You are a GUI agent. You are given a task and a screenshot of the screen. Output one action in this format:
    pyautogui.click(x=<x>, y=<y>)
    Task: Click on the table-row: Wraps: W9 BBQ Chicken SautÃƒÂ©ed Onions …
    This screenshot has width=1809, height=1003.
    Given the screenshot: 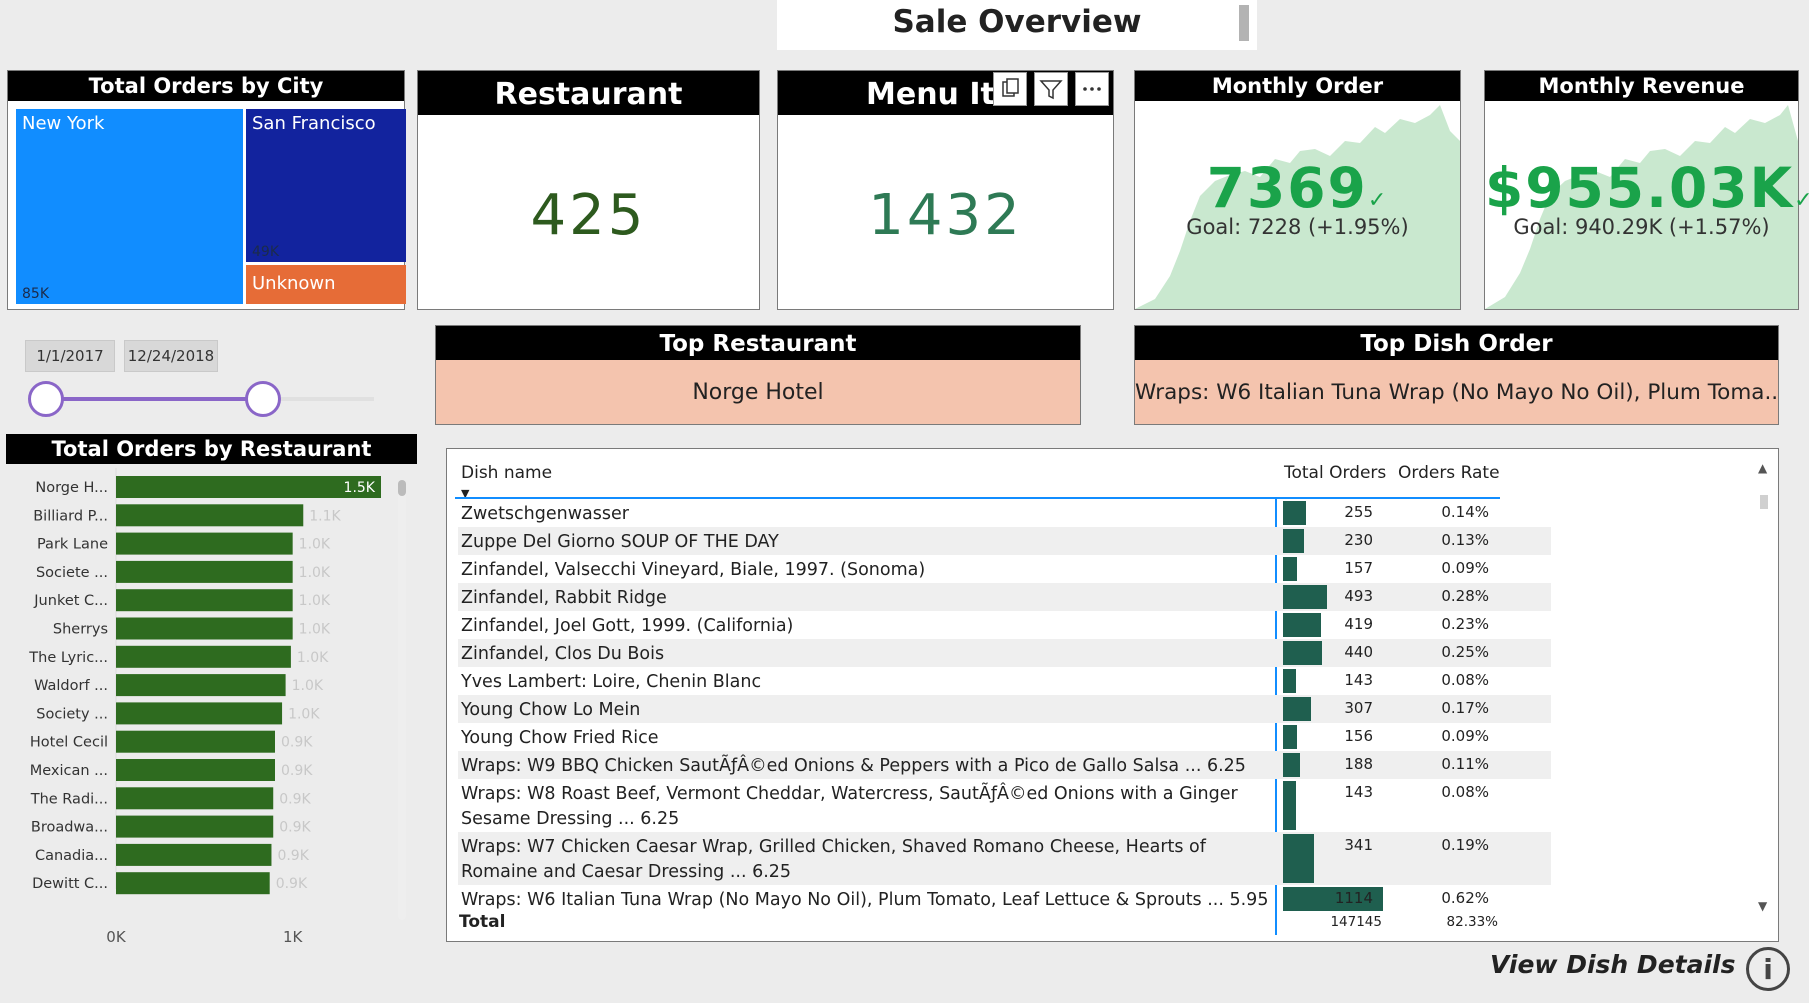 What is the action you would take?
    pyautogui.click(x=1004, y=765)
    